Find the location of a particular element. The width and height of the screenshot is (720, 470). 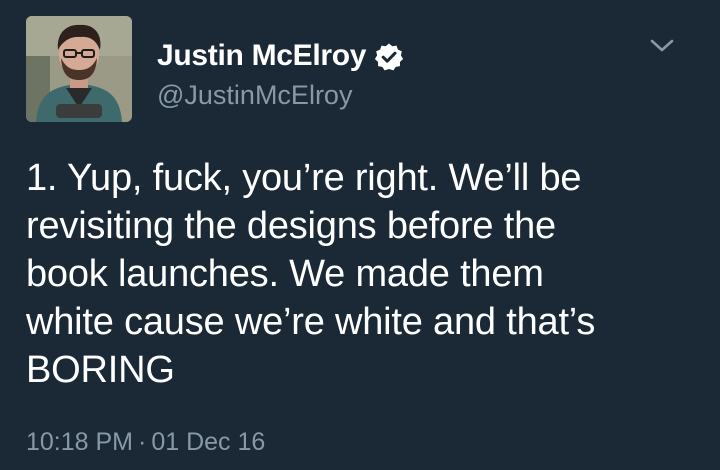

tweet-text-line: 1. Yup, fuck, you’re right. We’ll be is located at coordinates (304, 178).